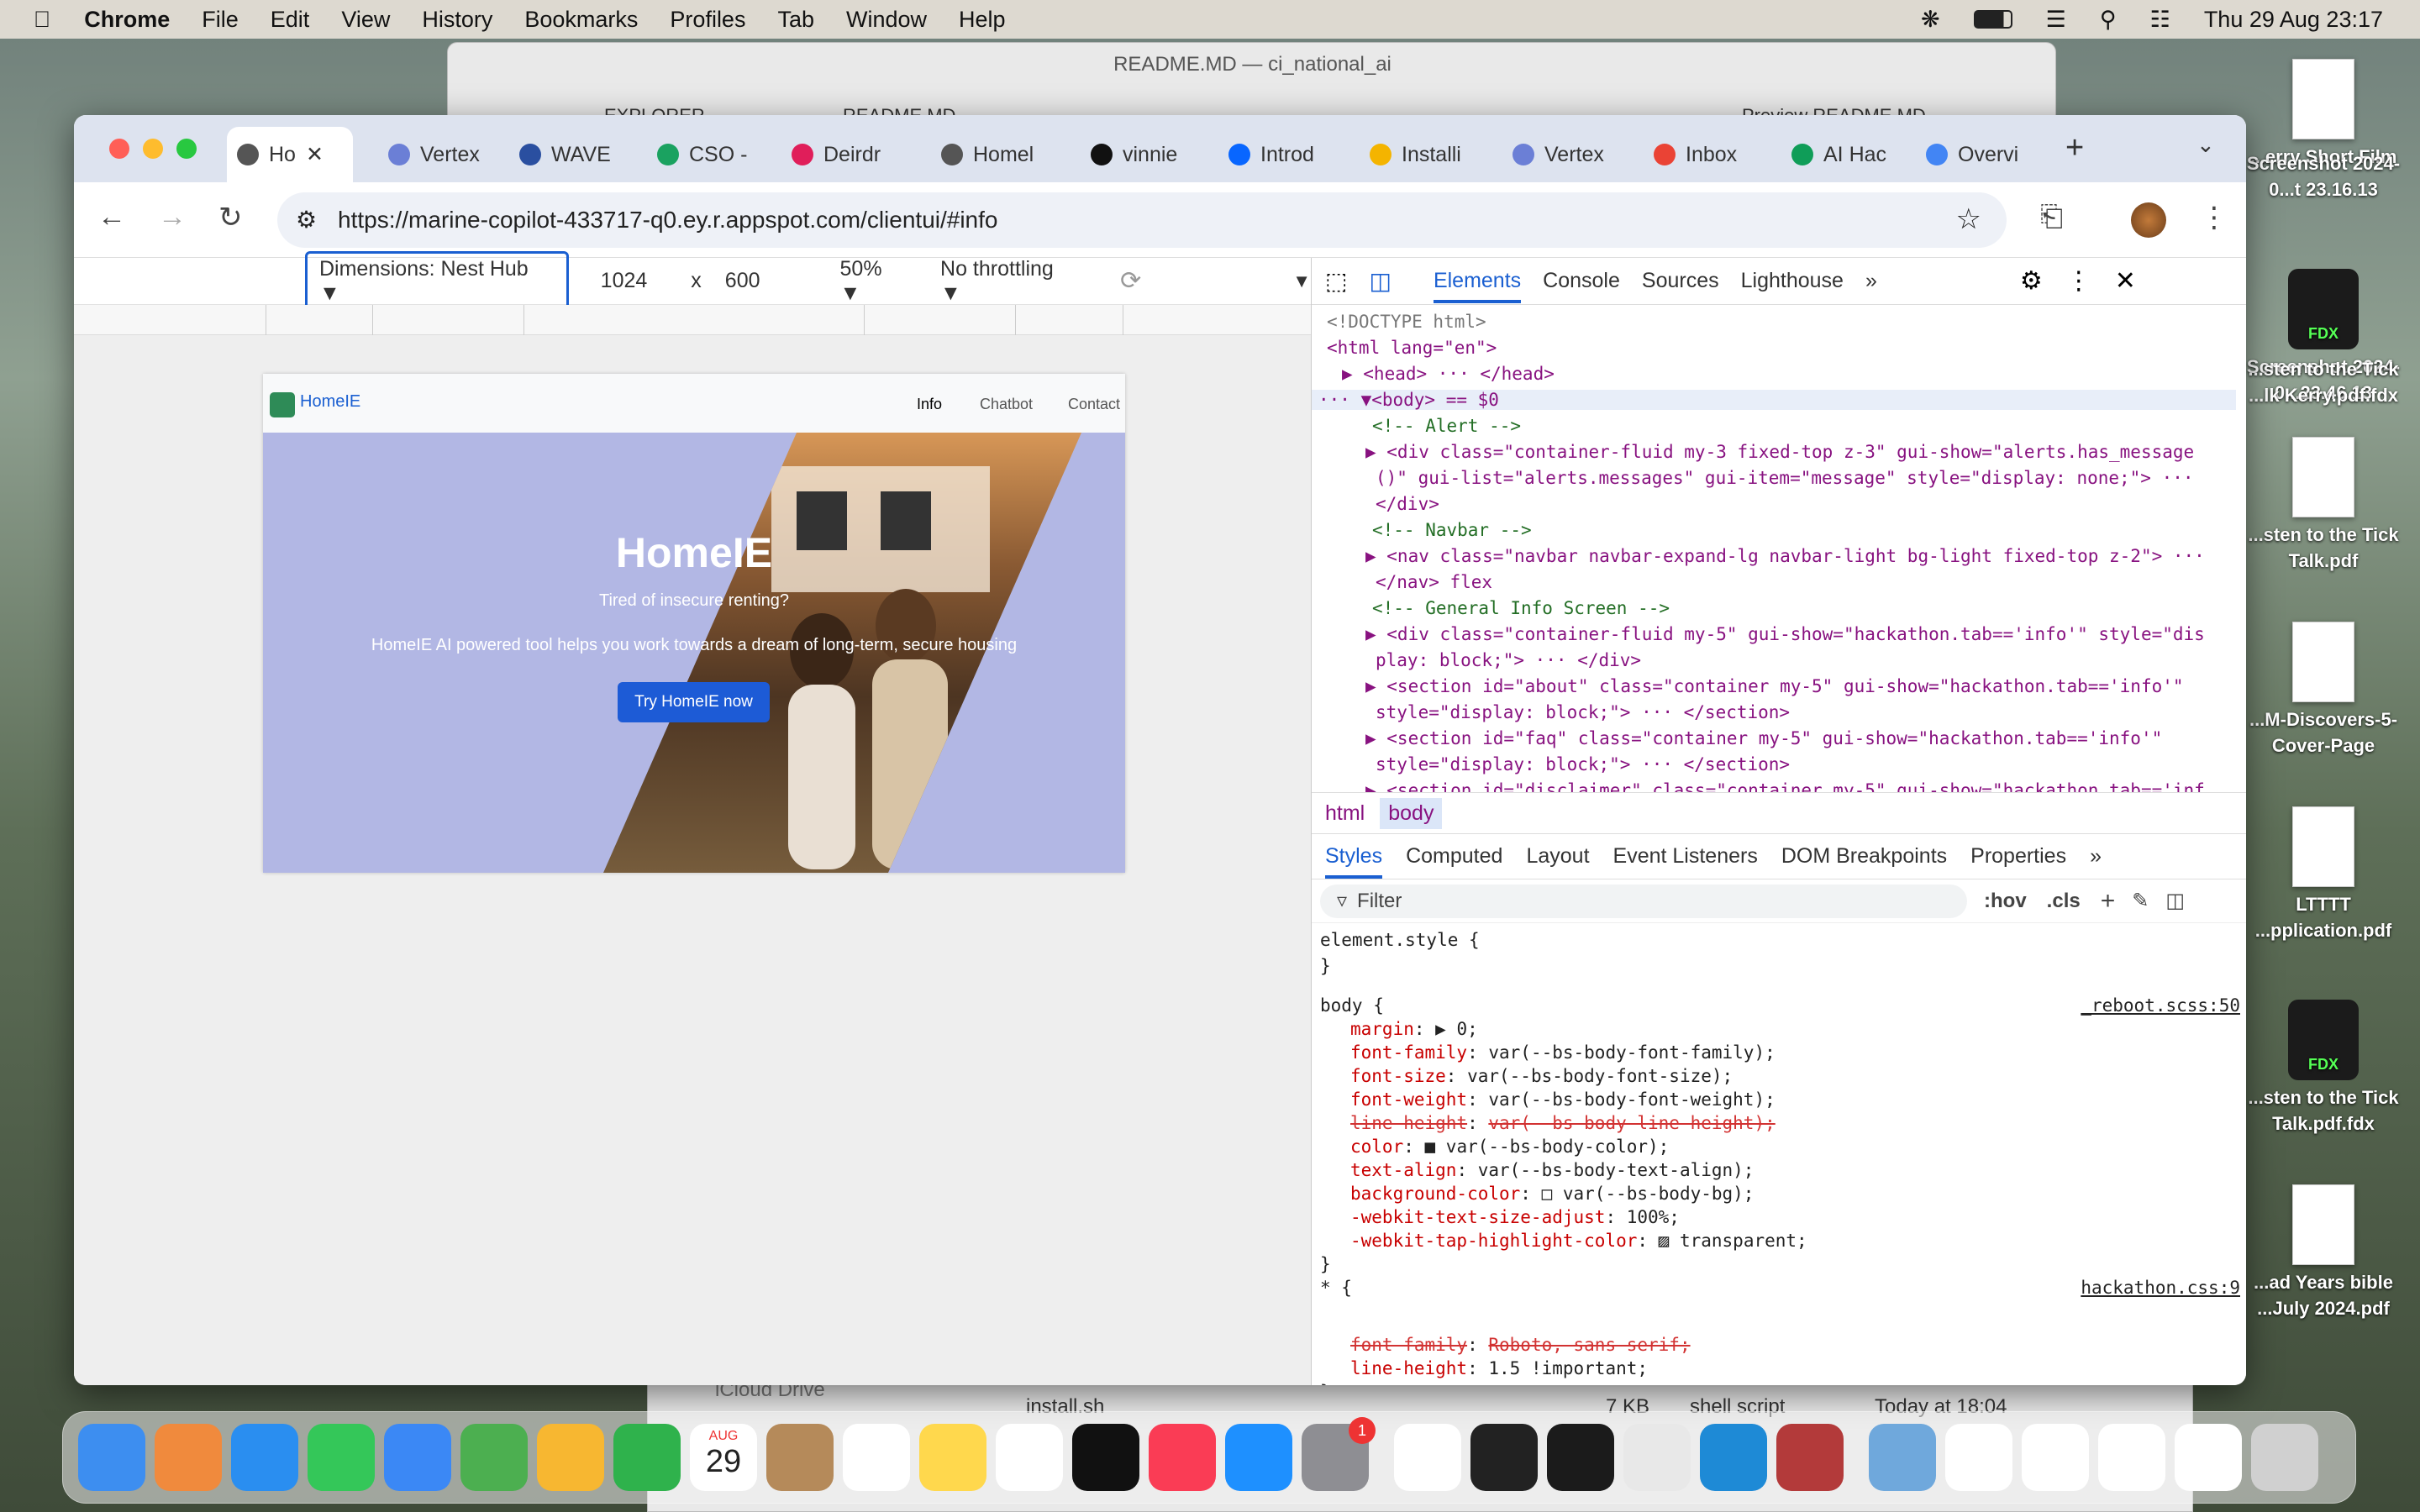  Describe the element at coordinates (2293, 20) in the screenshot. I see `menu-clock: Thu 29 Aug 23:17` at that location.